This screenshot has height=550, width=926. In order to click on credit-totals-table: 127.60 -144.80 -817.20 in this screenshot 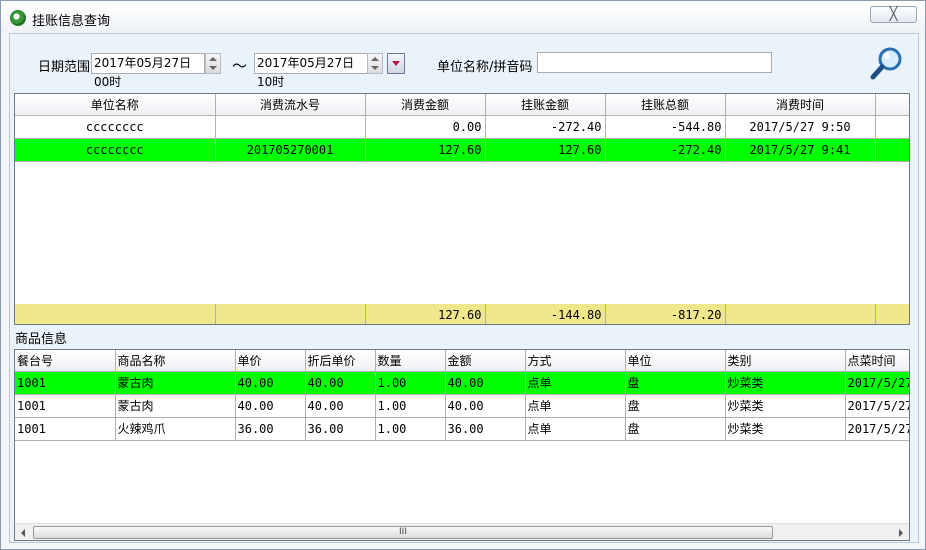, I will do `click(462, 314)`.